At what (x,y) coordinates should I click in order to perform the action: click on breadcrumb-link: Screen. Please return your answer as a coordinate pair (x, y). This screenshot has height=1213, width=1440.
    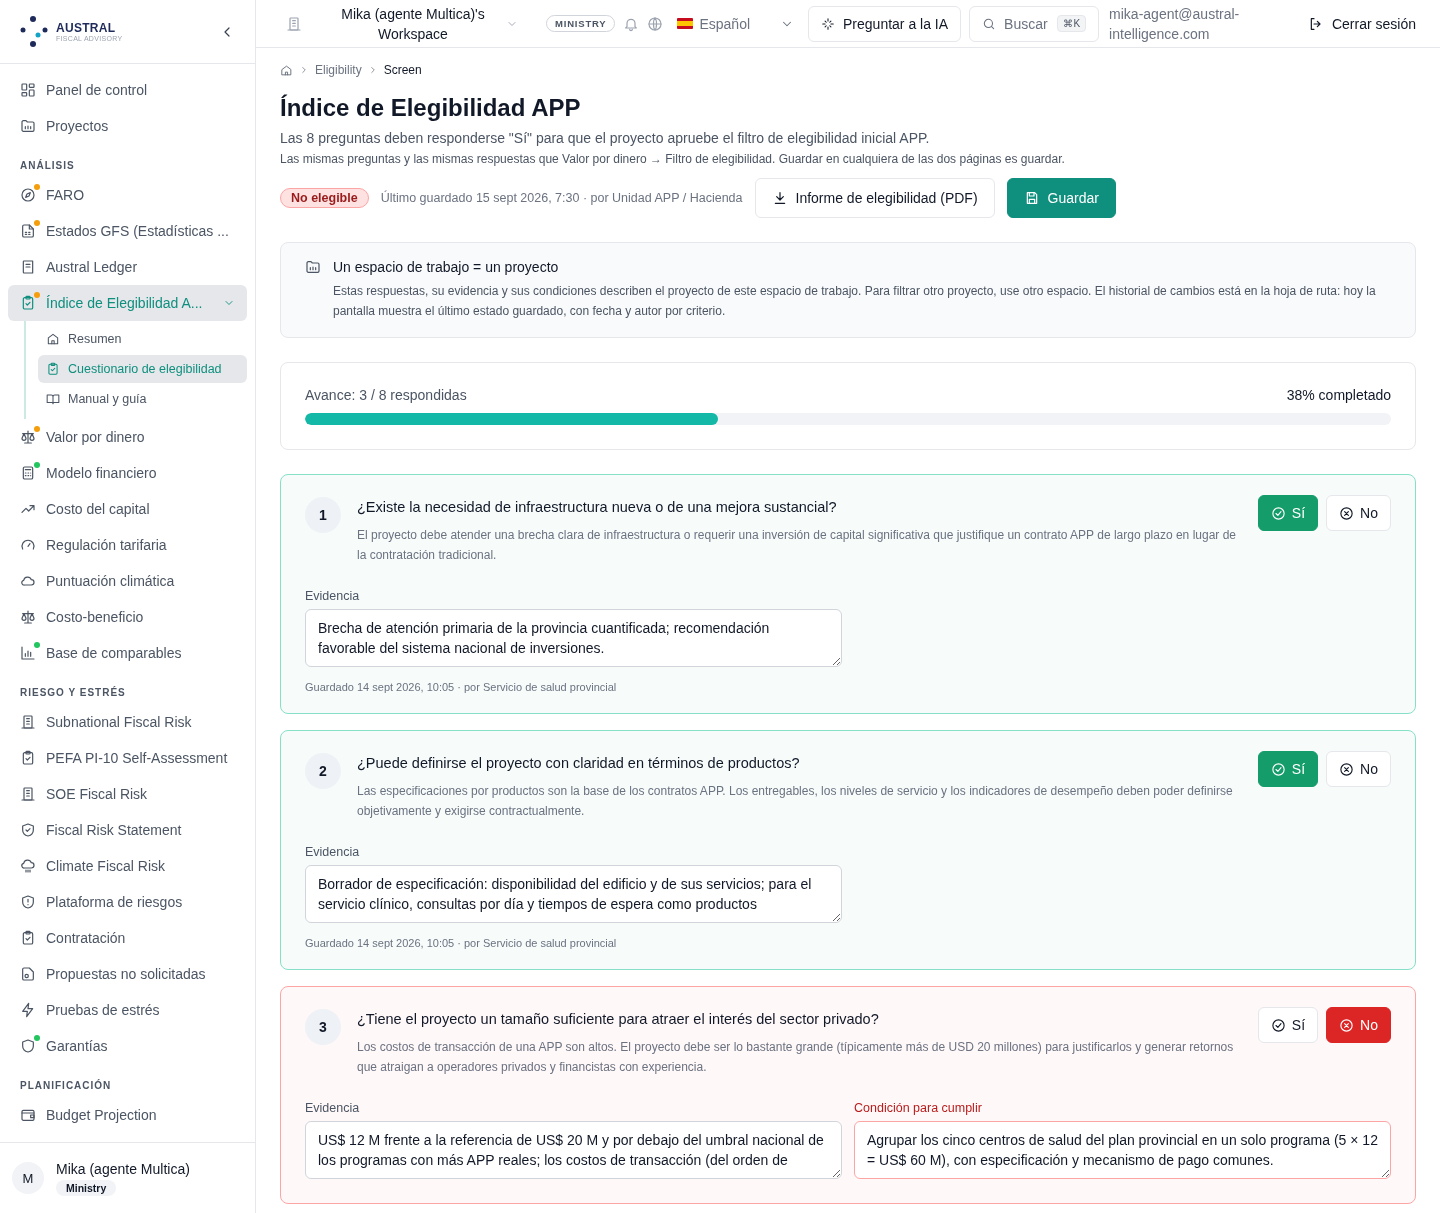
    Looking at the image, I should click on (402, 70).